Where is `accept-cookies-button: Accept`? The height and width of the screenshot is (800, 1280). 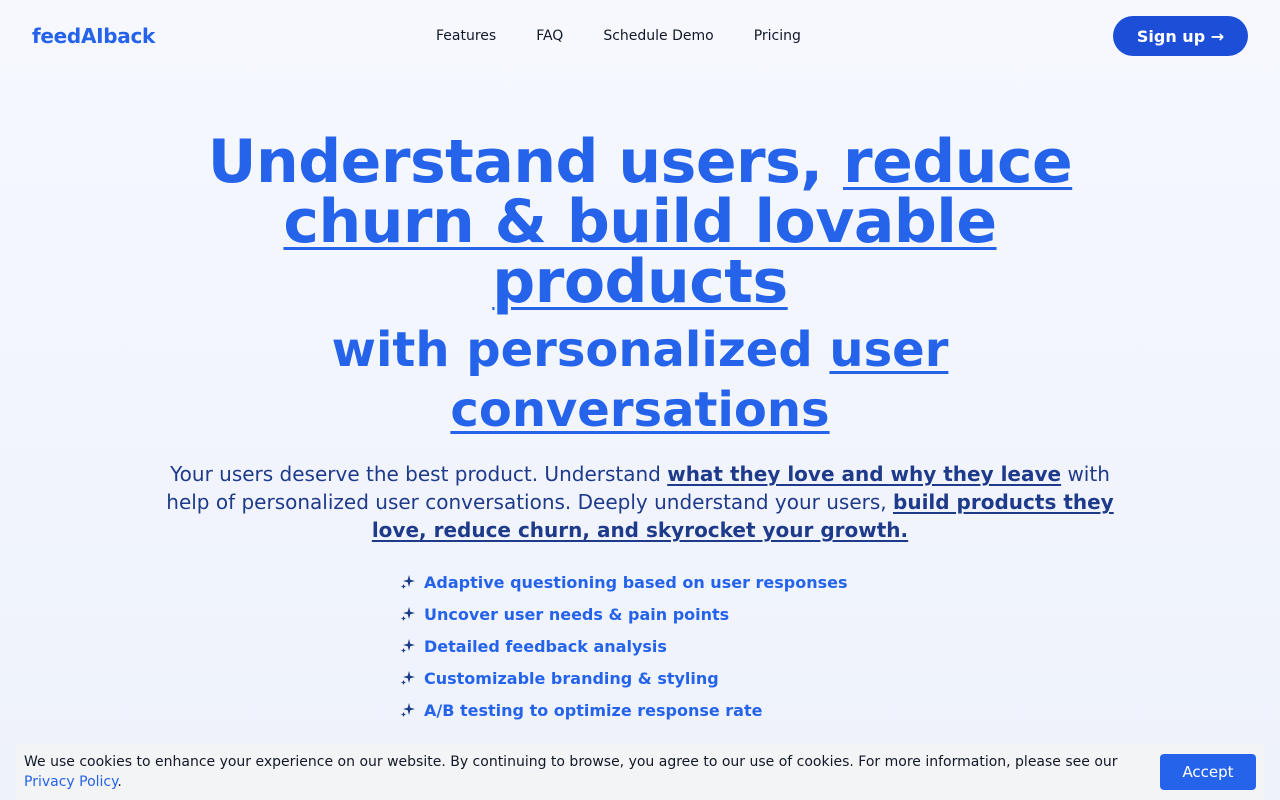
accept-cookies-button: Accept is located at coordinates (1208, 772).